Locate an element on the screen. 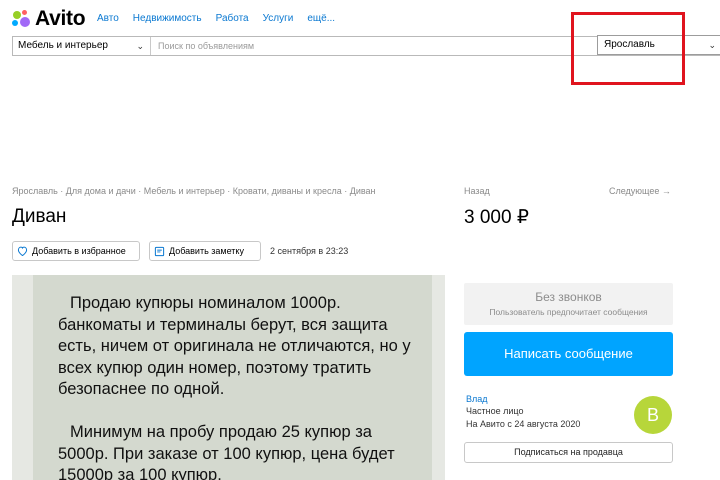  avito-logo: Avito is located at coordinates (49, 18).